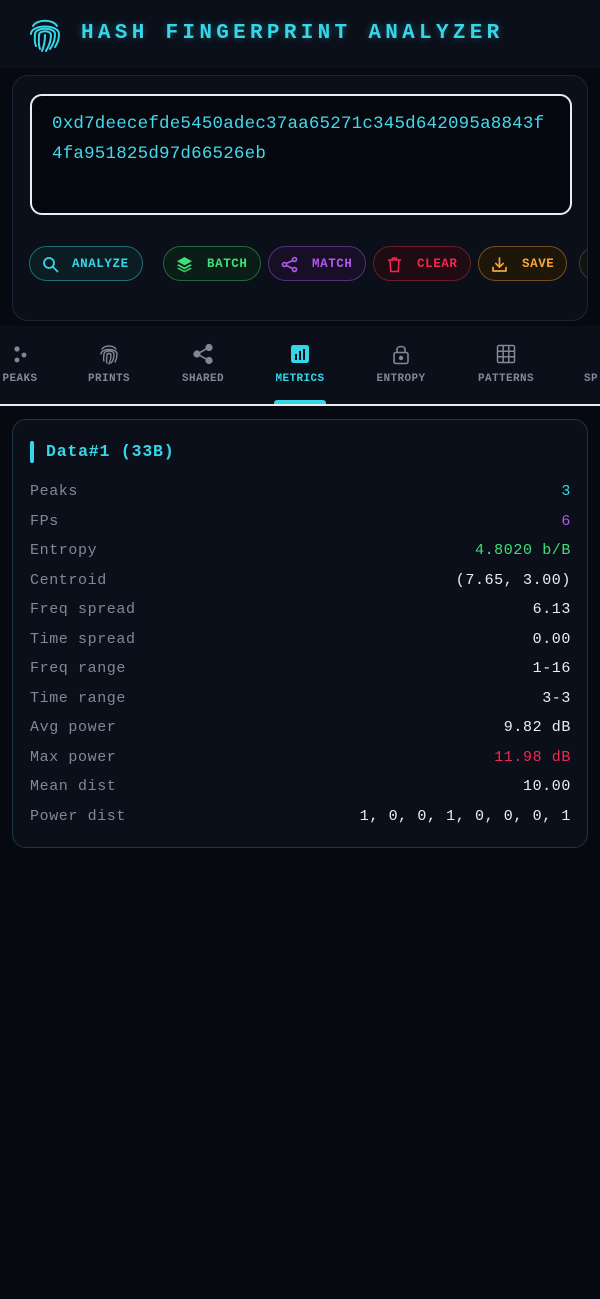 The height and width of the screenshot is (1299, 600). I want to click on app-header: HASH FINGERPRINT ANALYZER, so click(300, 34).